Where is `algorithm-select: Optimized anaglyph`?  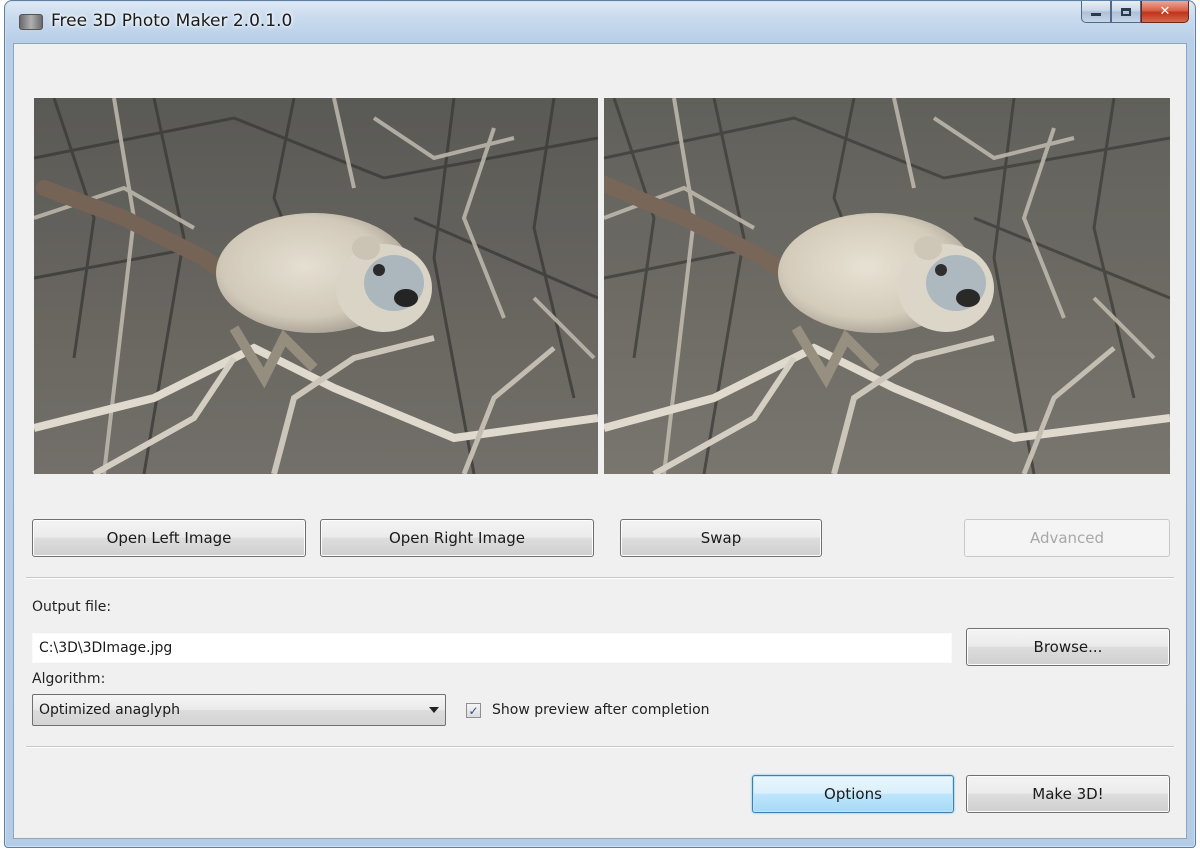
algorithm-select: Optimized anaglyph is located at coordinates (239, 710).